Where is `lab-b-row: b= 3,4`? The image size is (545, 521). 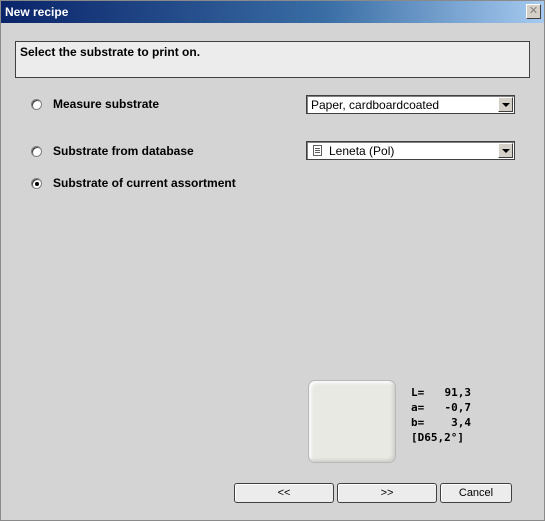 lab-b-row: b= 3,4 is located at coordinates (441, 422).